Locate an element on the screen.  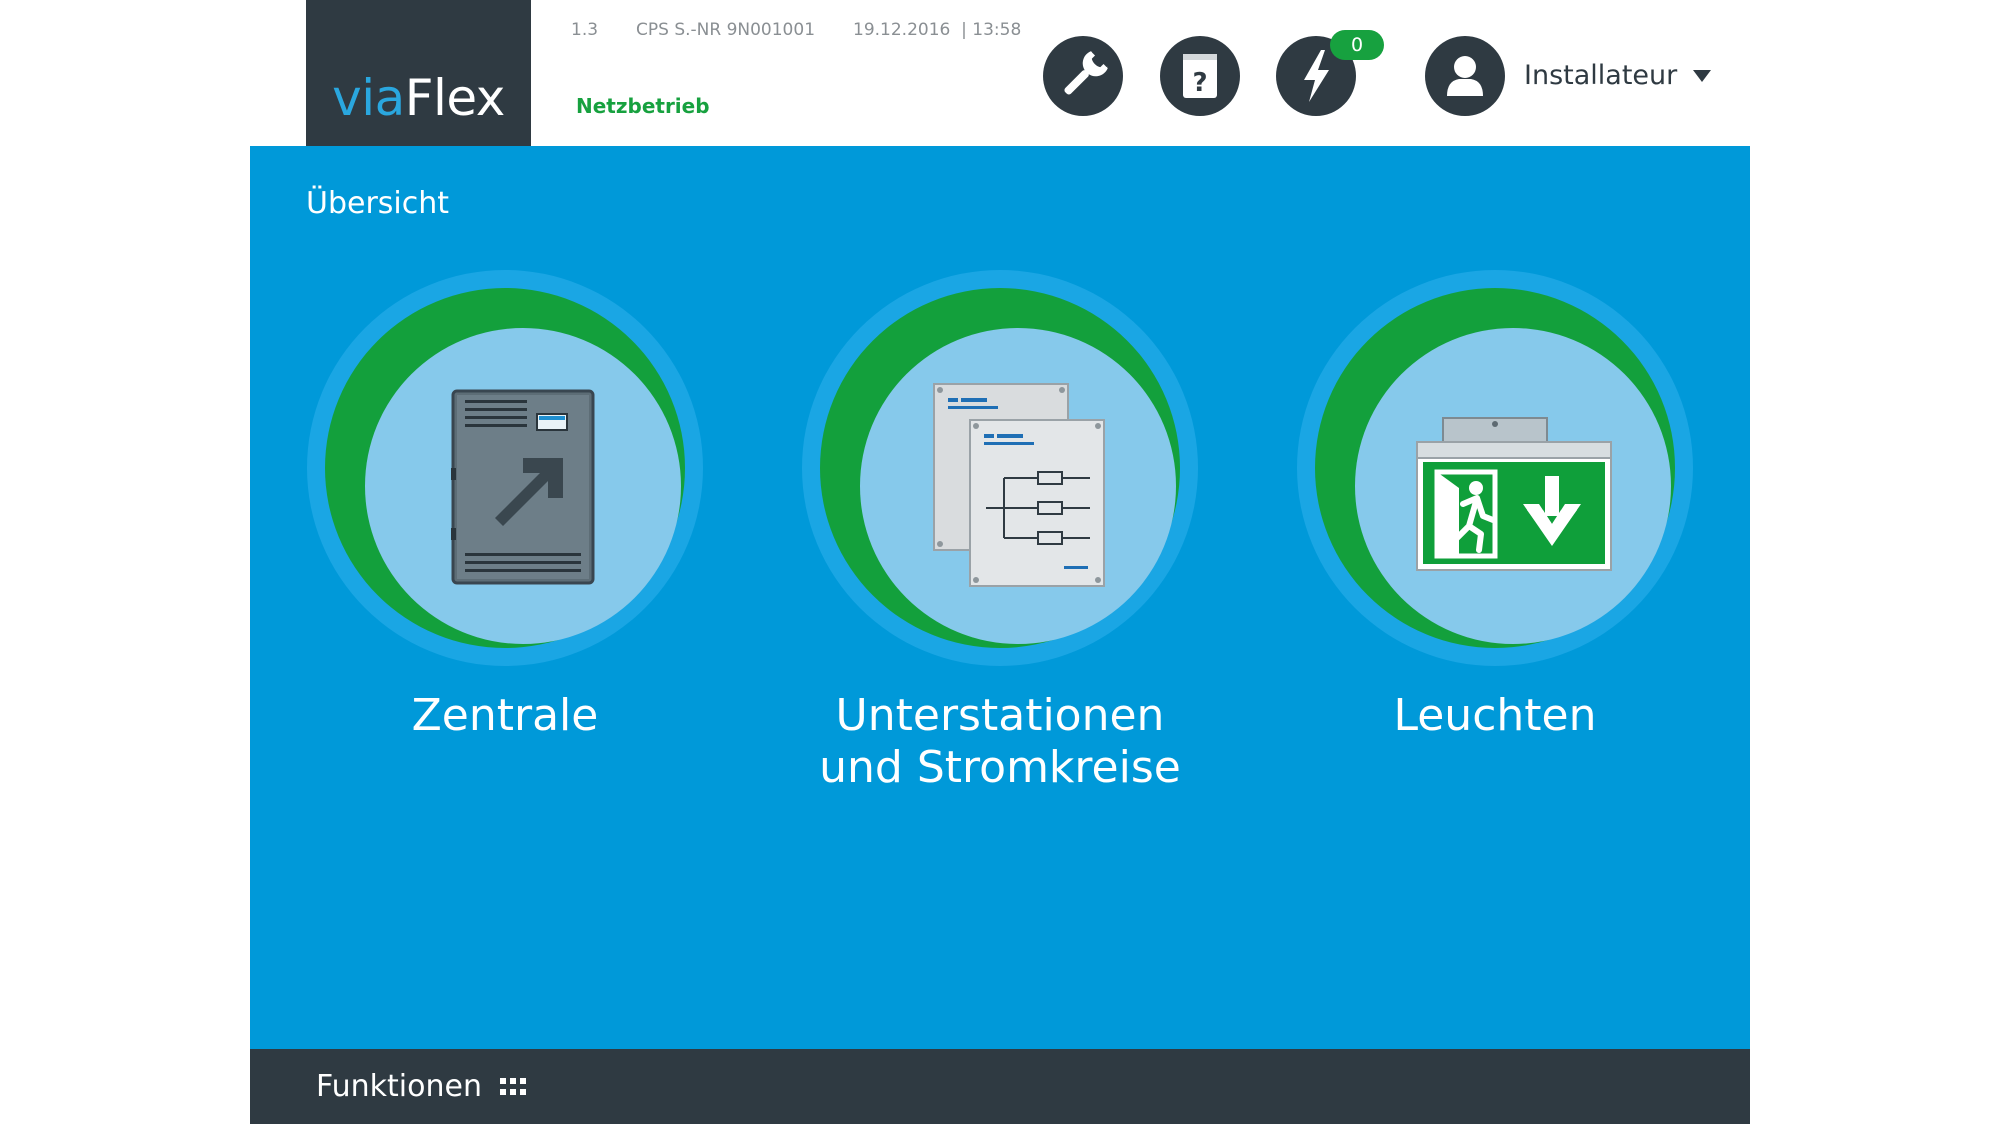
tile-zentrale: Zentrale is located at coordinates (505, 506).